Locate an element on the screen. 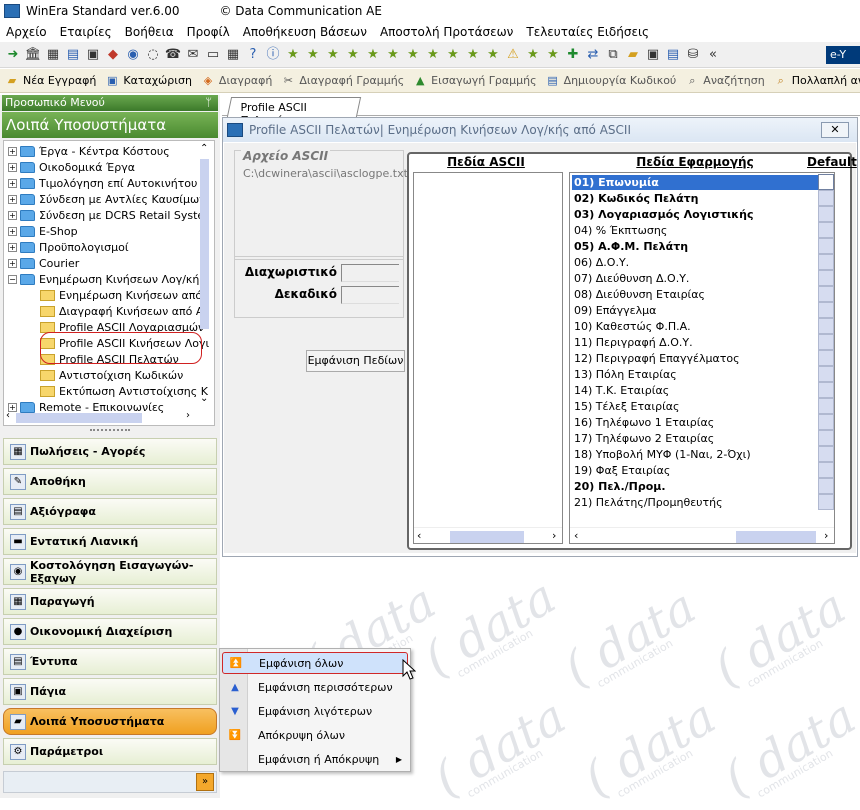  calculator-icon: ▣ is located at coordinates (93, 55).